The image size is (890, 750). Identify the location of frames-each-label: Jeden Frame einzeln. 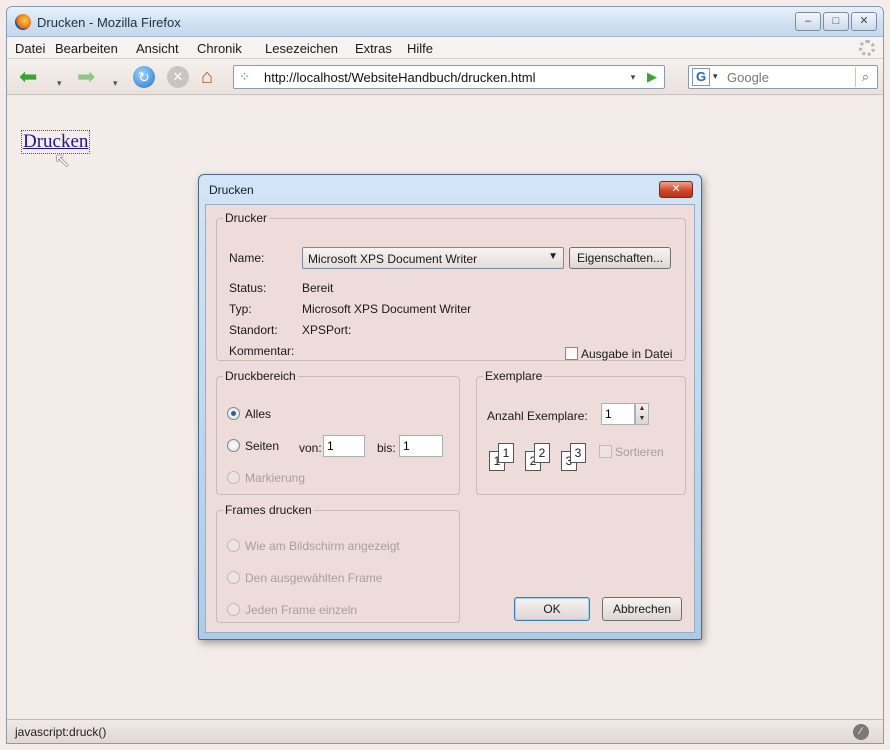
(301, 610).